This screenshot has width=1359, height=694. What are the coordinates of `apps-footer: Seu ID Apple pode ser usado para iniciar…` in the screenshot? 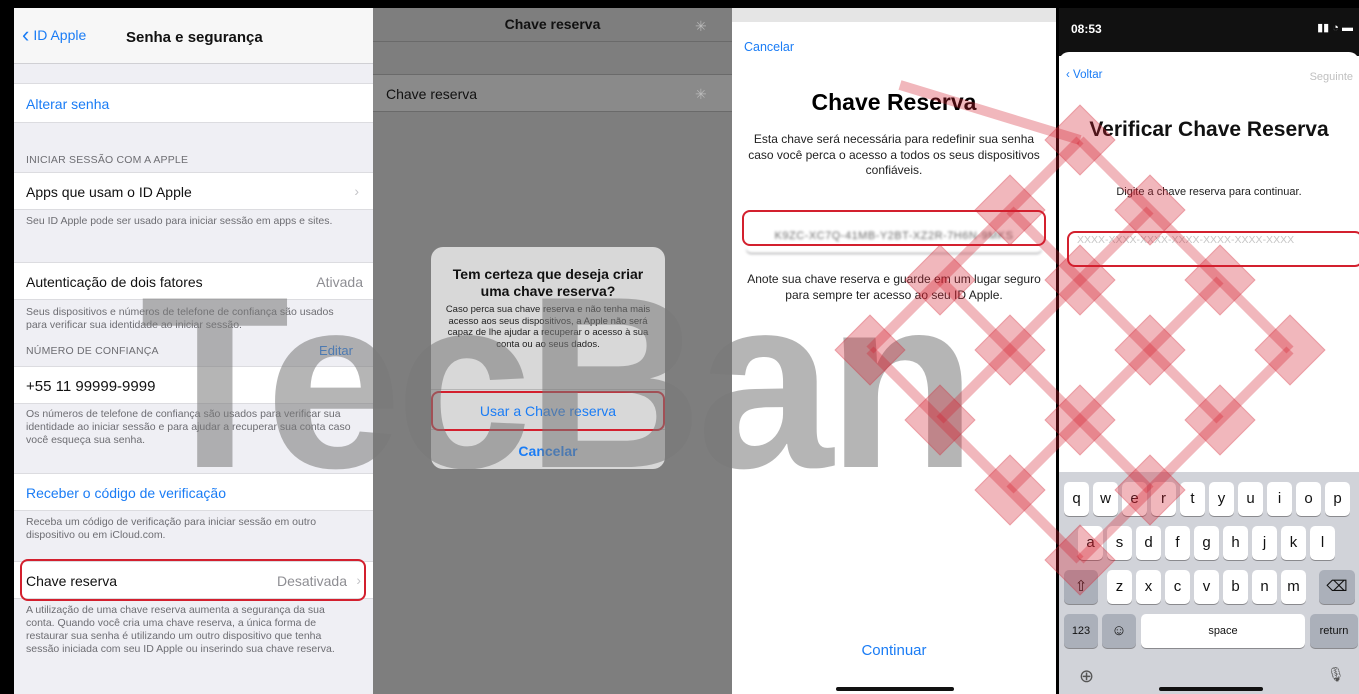 It's located at (179, 221).